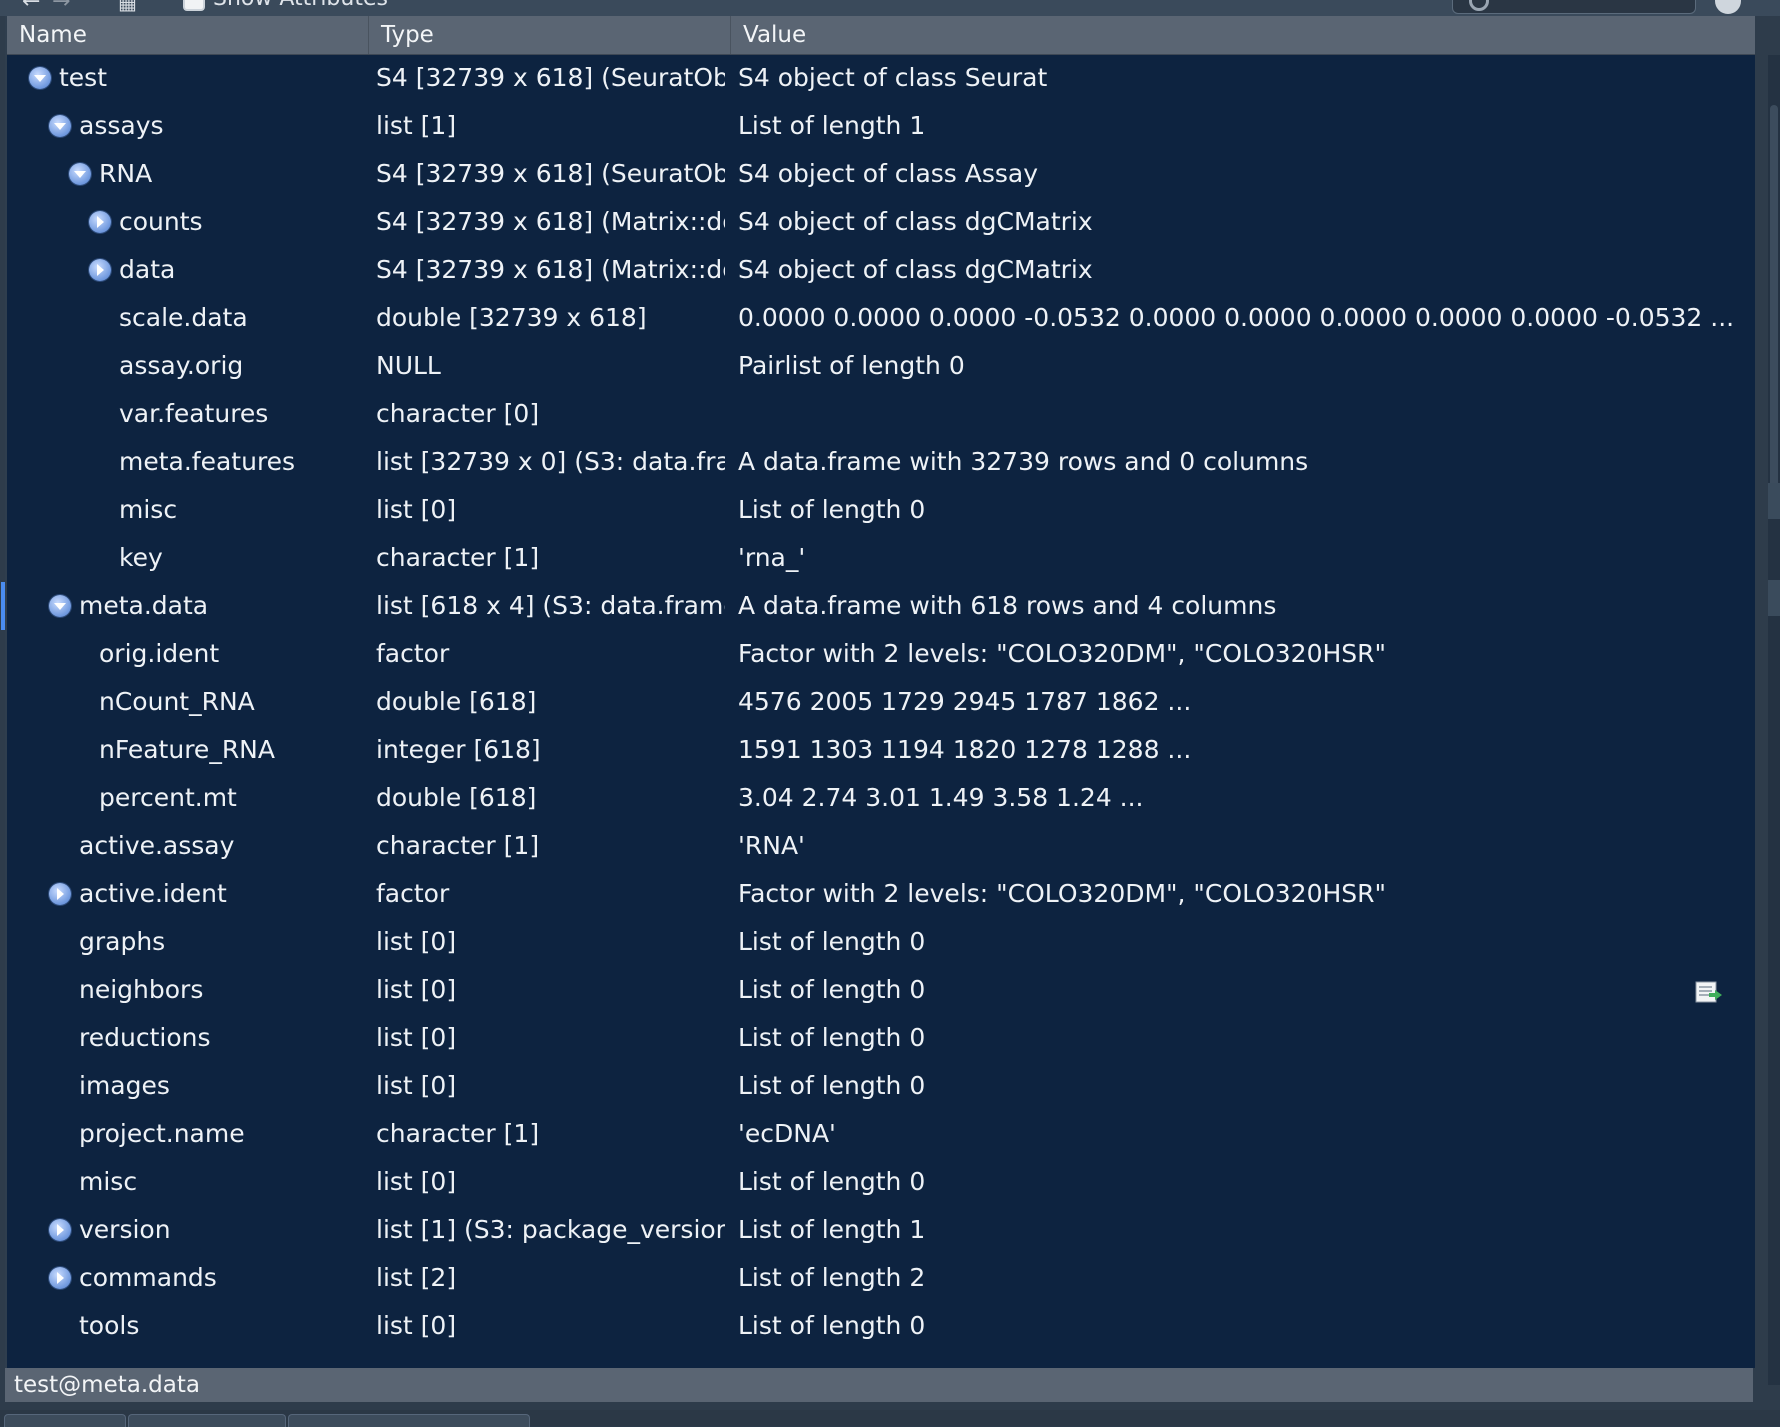 This screenshot has width=1780, height=1427. Describe the element at coordinates (177, 701) in the screenshot. I see `row-name: nCount_RNA` at that location.